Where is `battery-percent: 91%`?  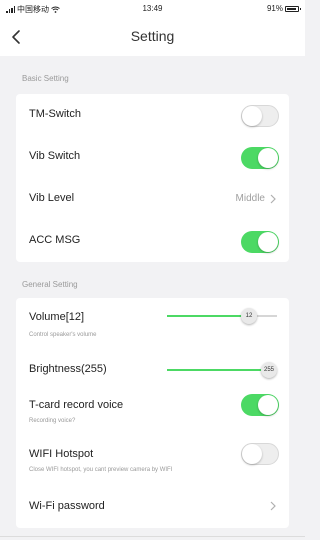 battery-percent: 91% is located at coordinates (274, 8).